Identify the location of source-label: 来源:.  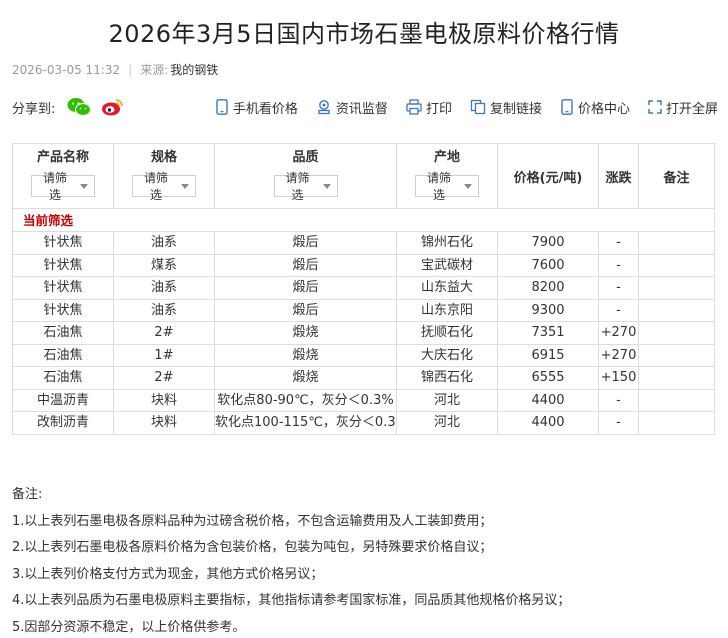
(154, 70).